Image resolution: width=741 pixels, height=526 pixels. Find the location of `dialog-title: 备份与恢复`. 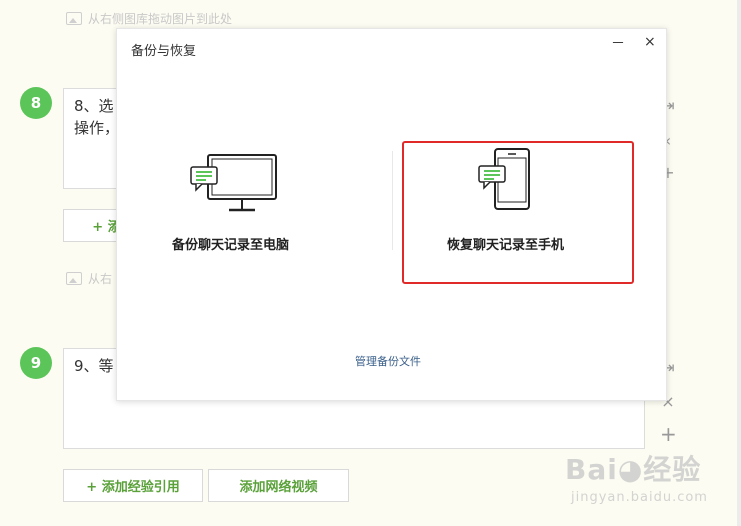

dialog-title: 备份与恢复 is located at coordinates (164, 51).